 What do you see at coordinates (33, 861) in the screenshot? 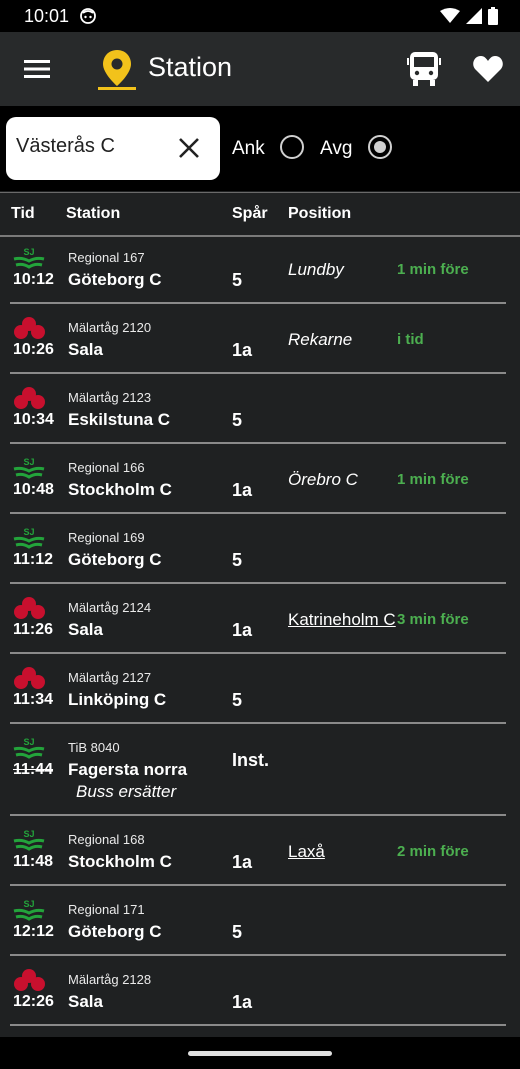
I see `departure-time: 11:48` at bounding box center [33, 861].